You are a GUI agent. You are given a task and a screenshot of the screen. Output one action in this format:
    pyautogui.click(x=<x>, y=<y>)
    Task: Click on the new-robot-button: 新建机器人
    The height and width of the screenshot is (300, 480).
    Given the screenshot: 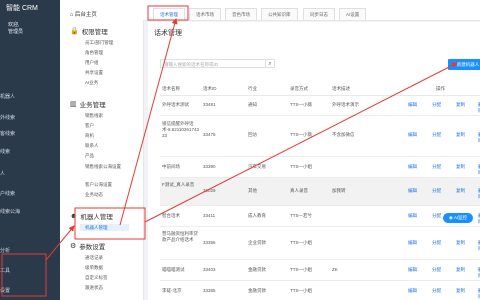 What is the action you would take?
    pyautogui.click(x=464, y=64)
    